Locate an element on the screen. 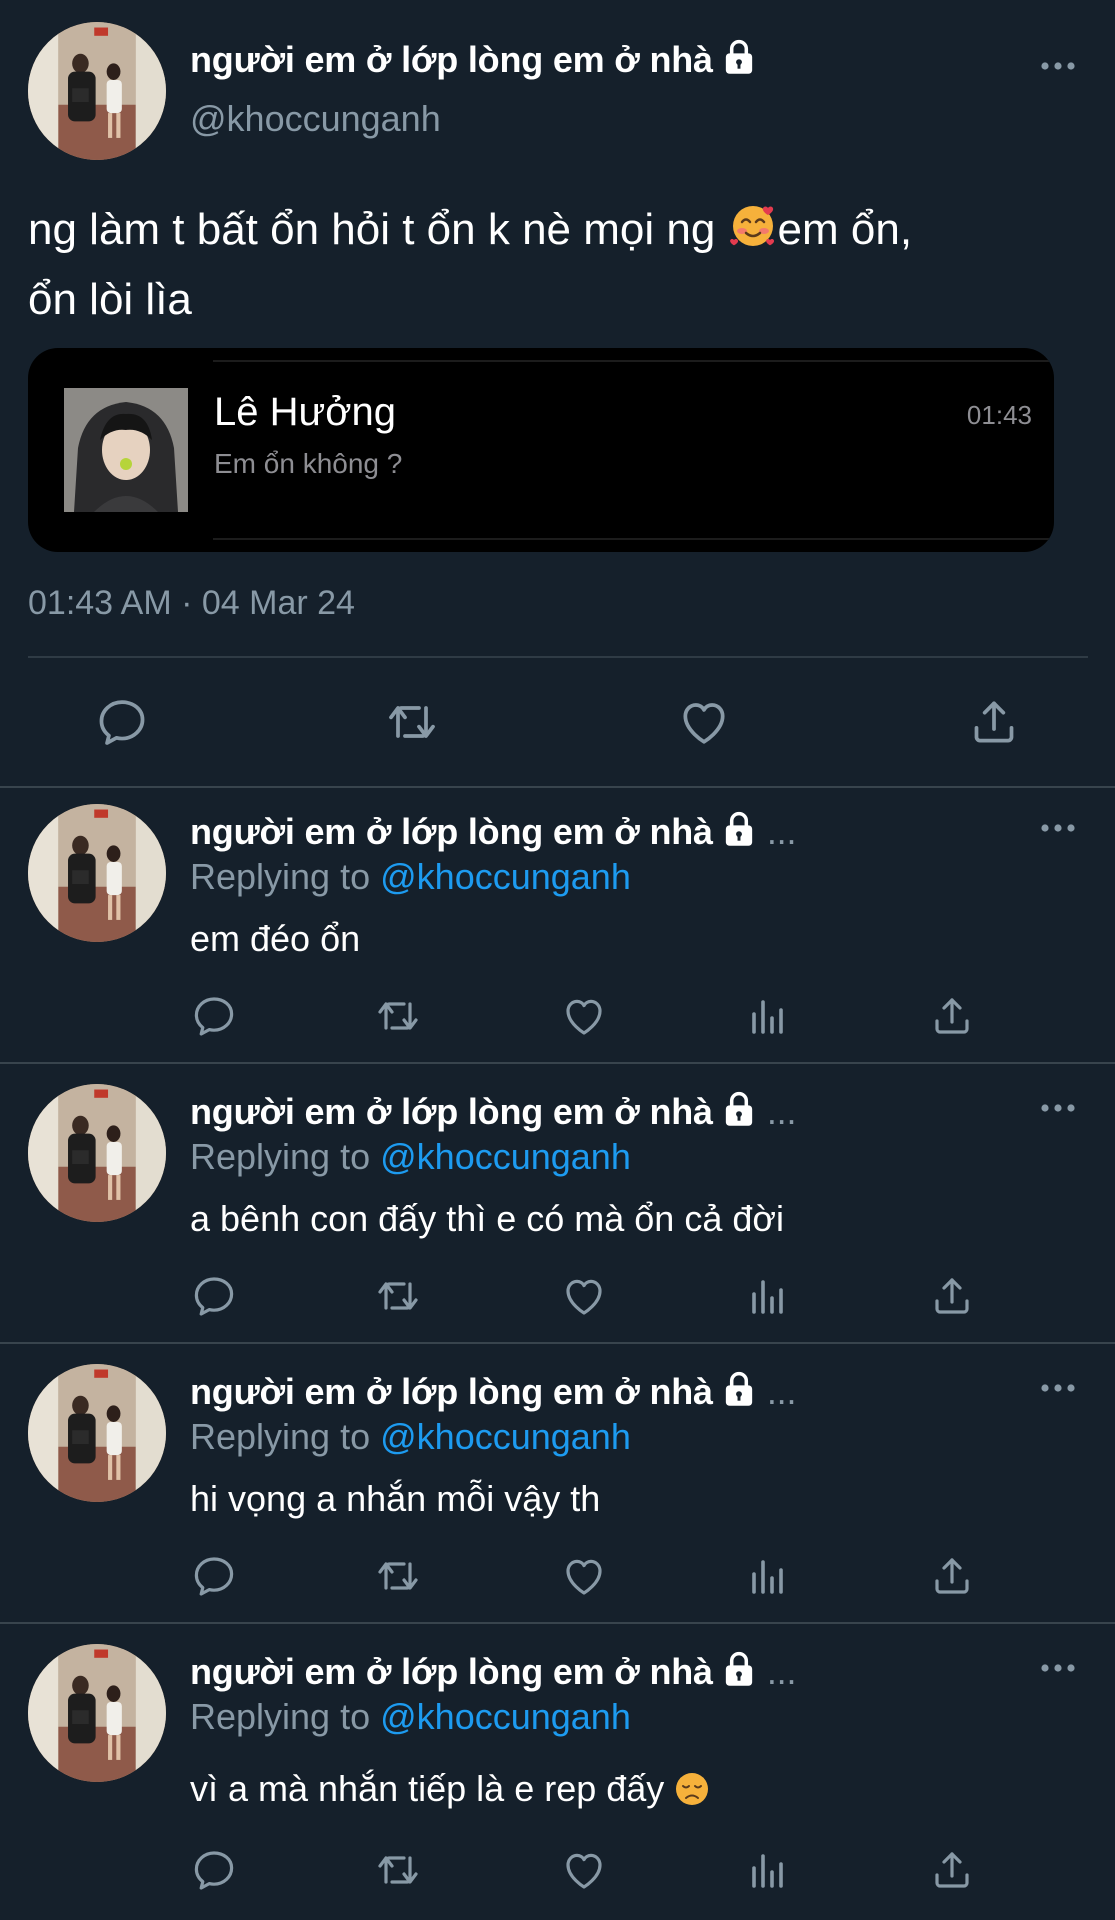 This screenshot has width=1115, height=1920. reply-text-content: vì a mà nhắn tiếp là e rep đấy is located at coordinates (427, 1788).